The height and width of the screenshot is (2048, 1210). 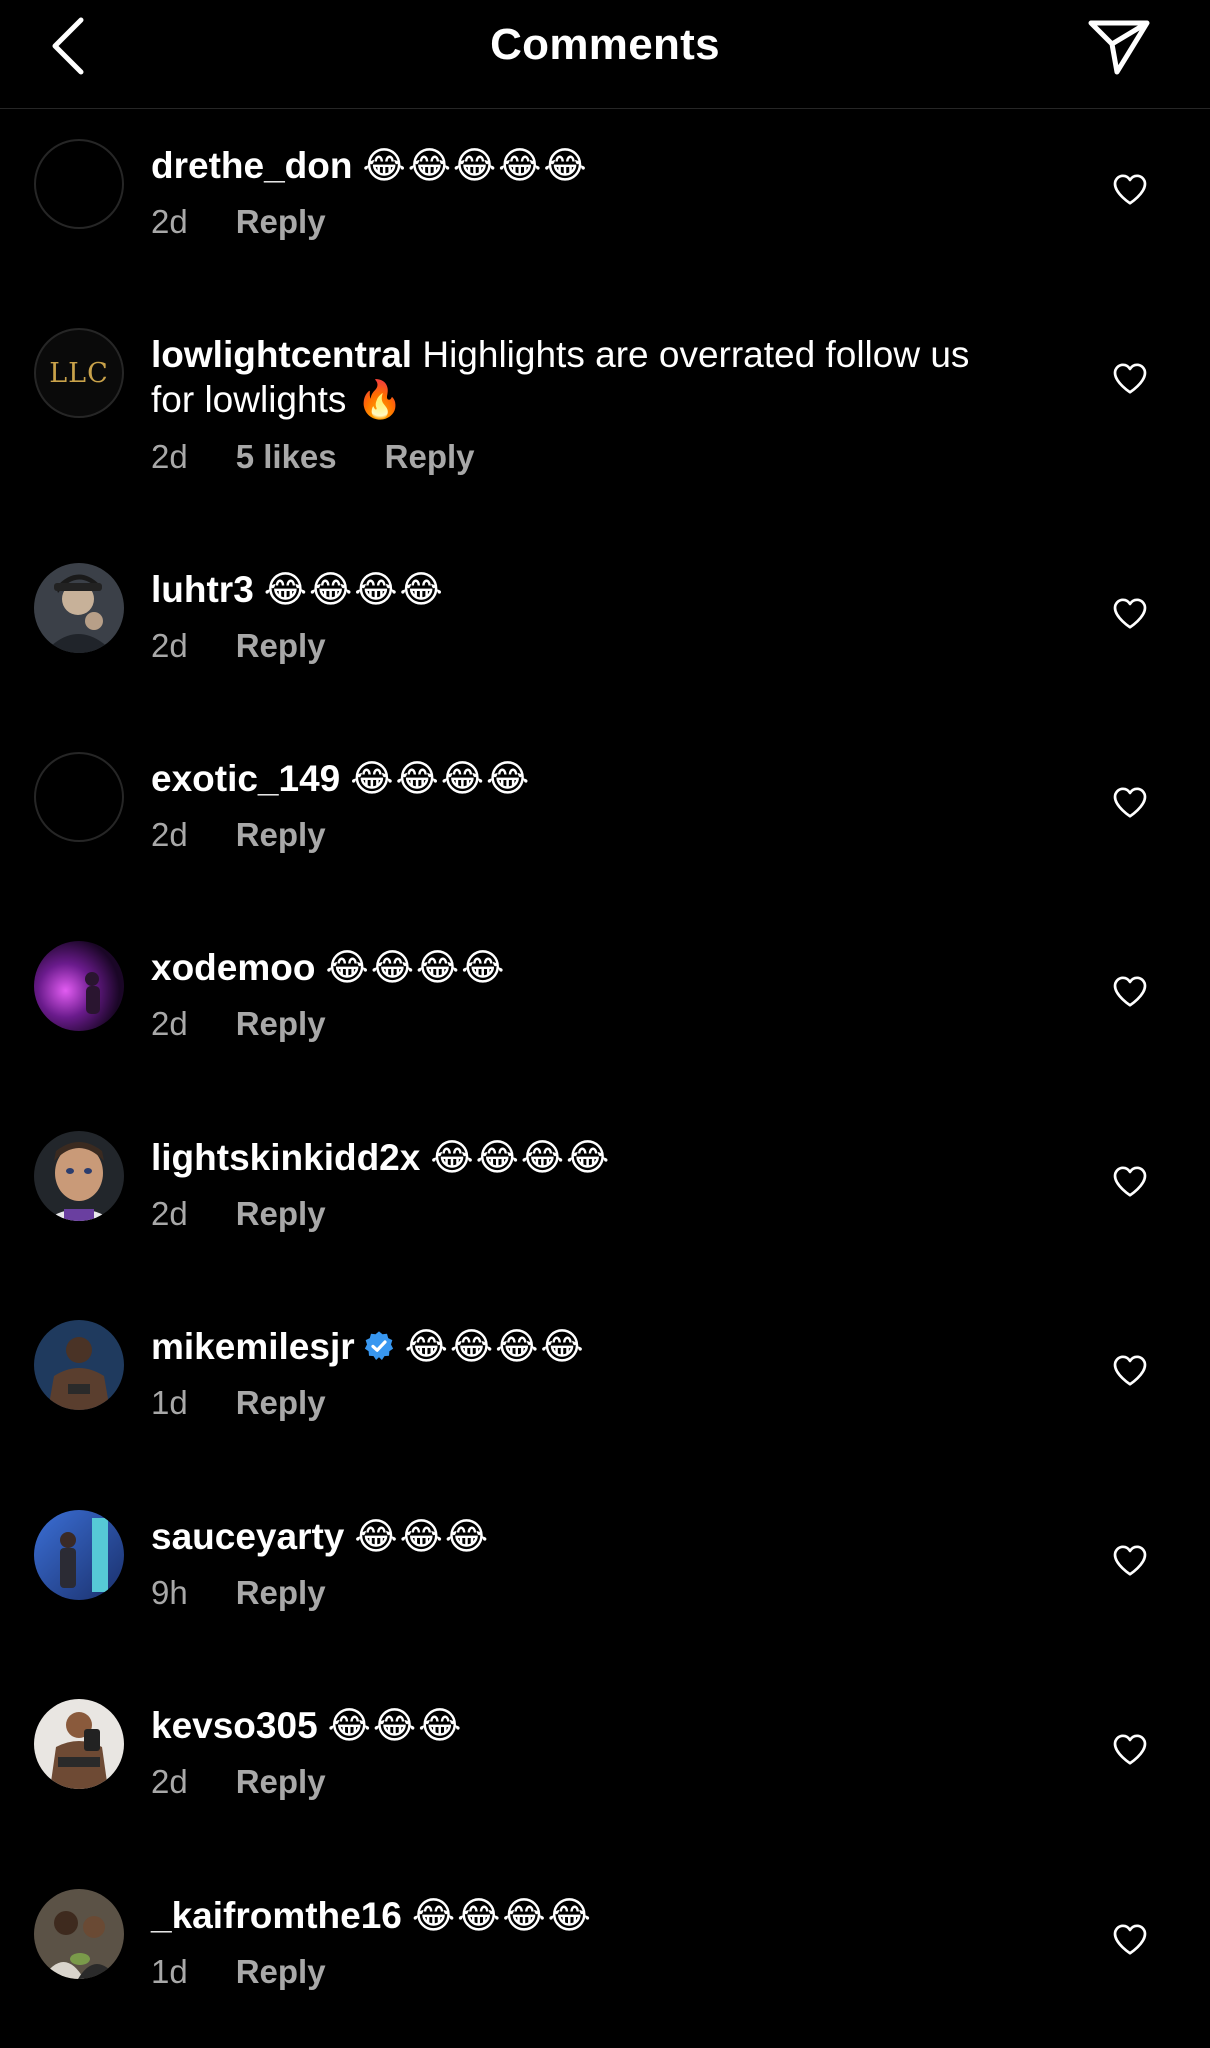 I want to click on comment-body: luhtr3 😂😂😂😂, so click(x=581, y=589).